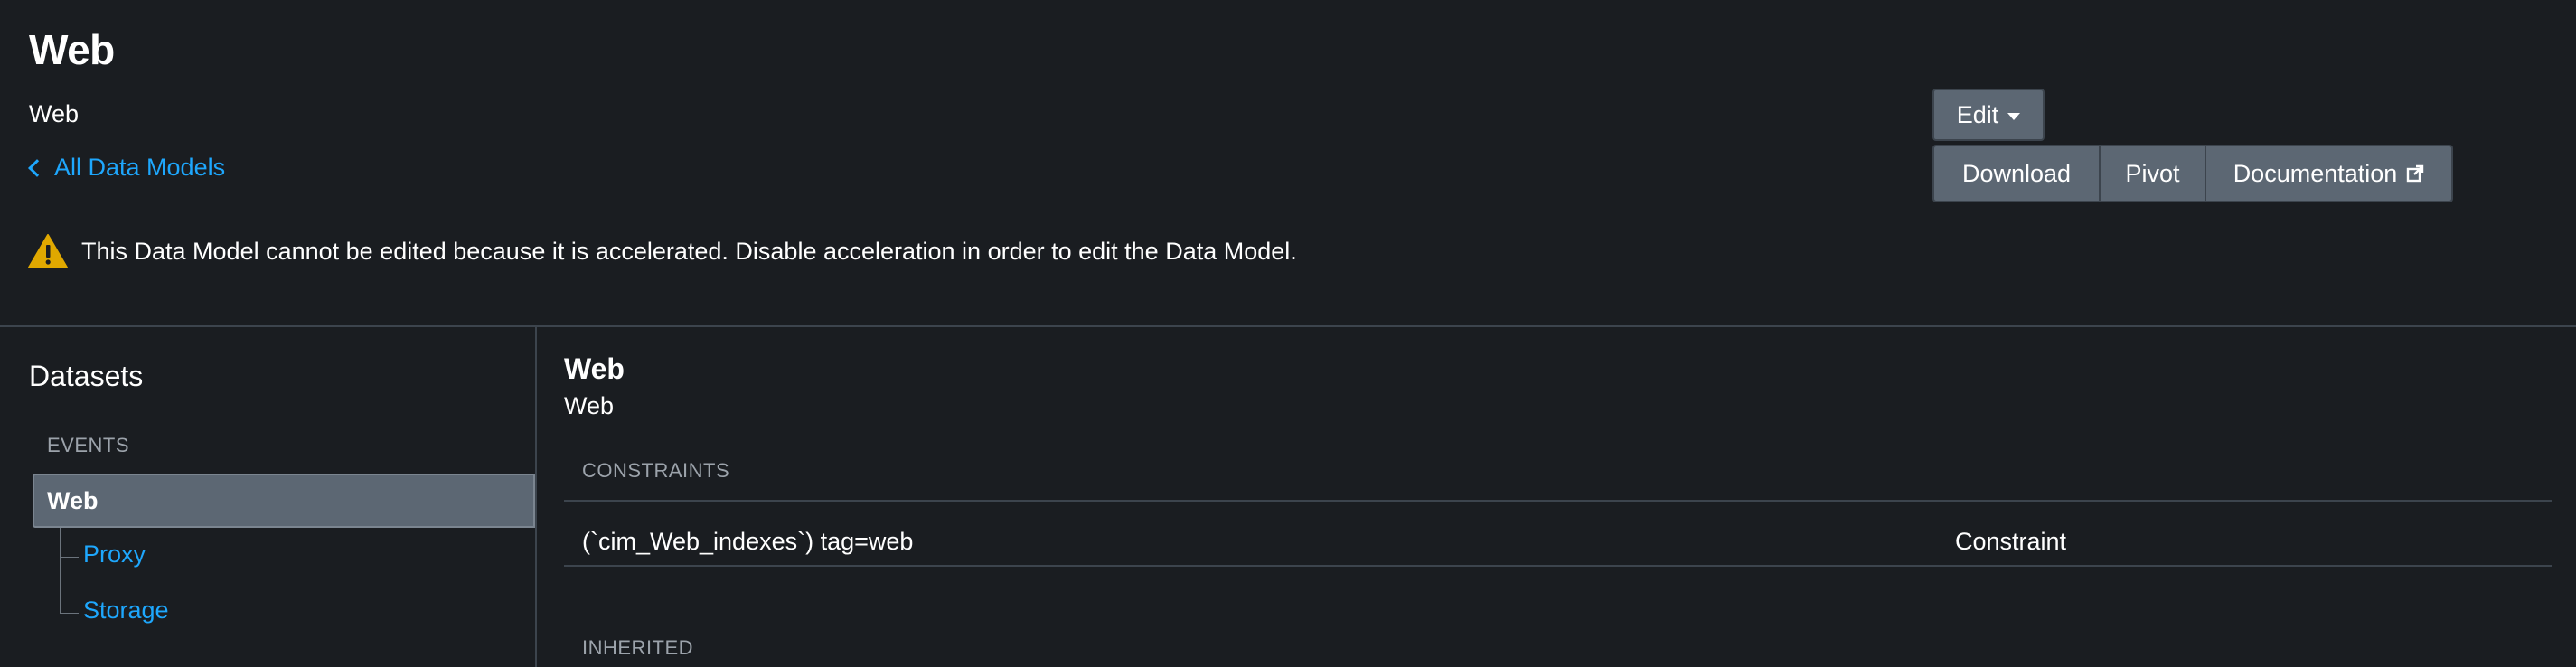 The image size is (2576, 667). What do you see at coordinates (2011, 541) in the screenshot?
I see `constraint-type: Constraint` at bounding box center [2011, 541].